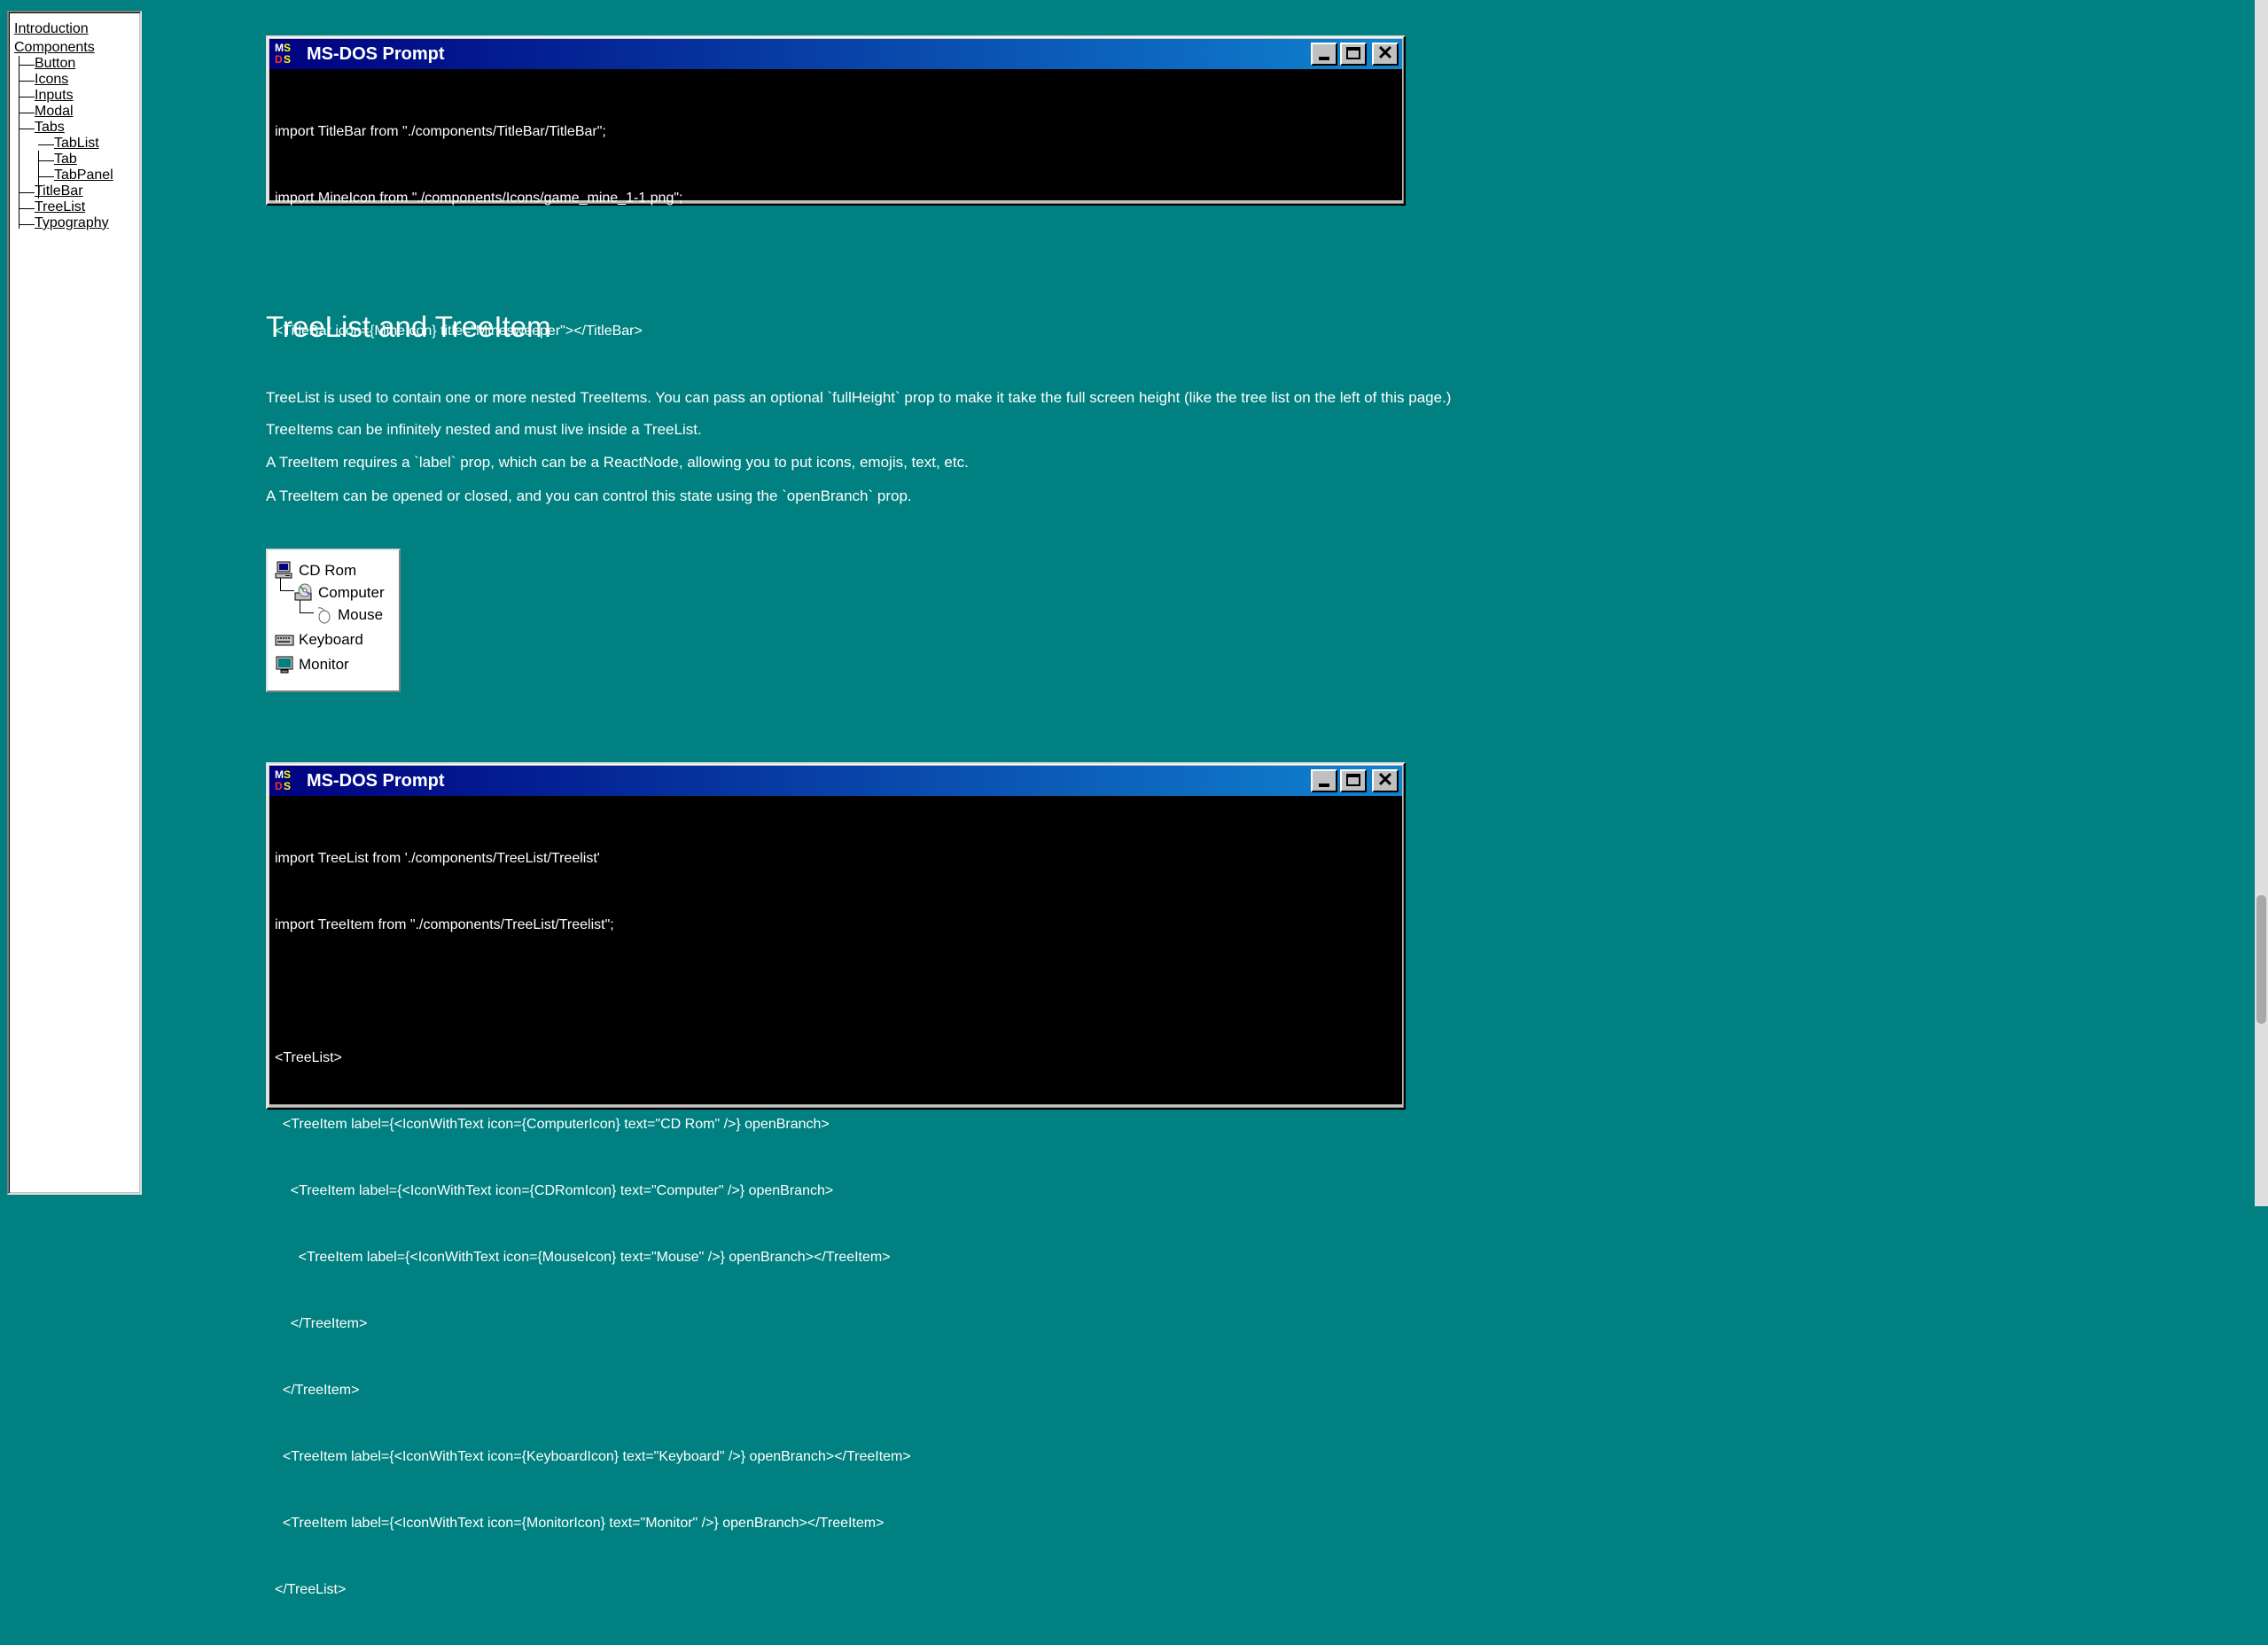  Describe the element at coordinates (323, 615) in the screenshot. I see `mouse-icon` at that location.